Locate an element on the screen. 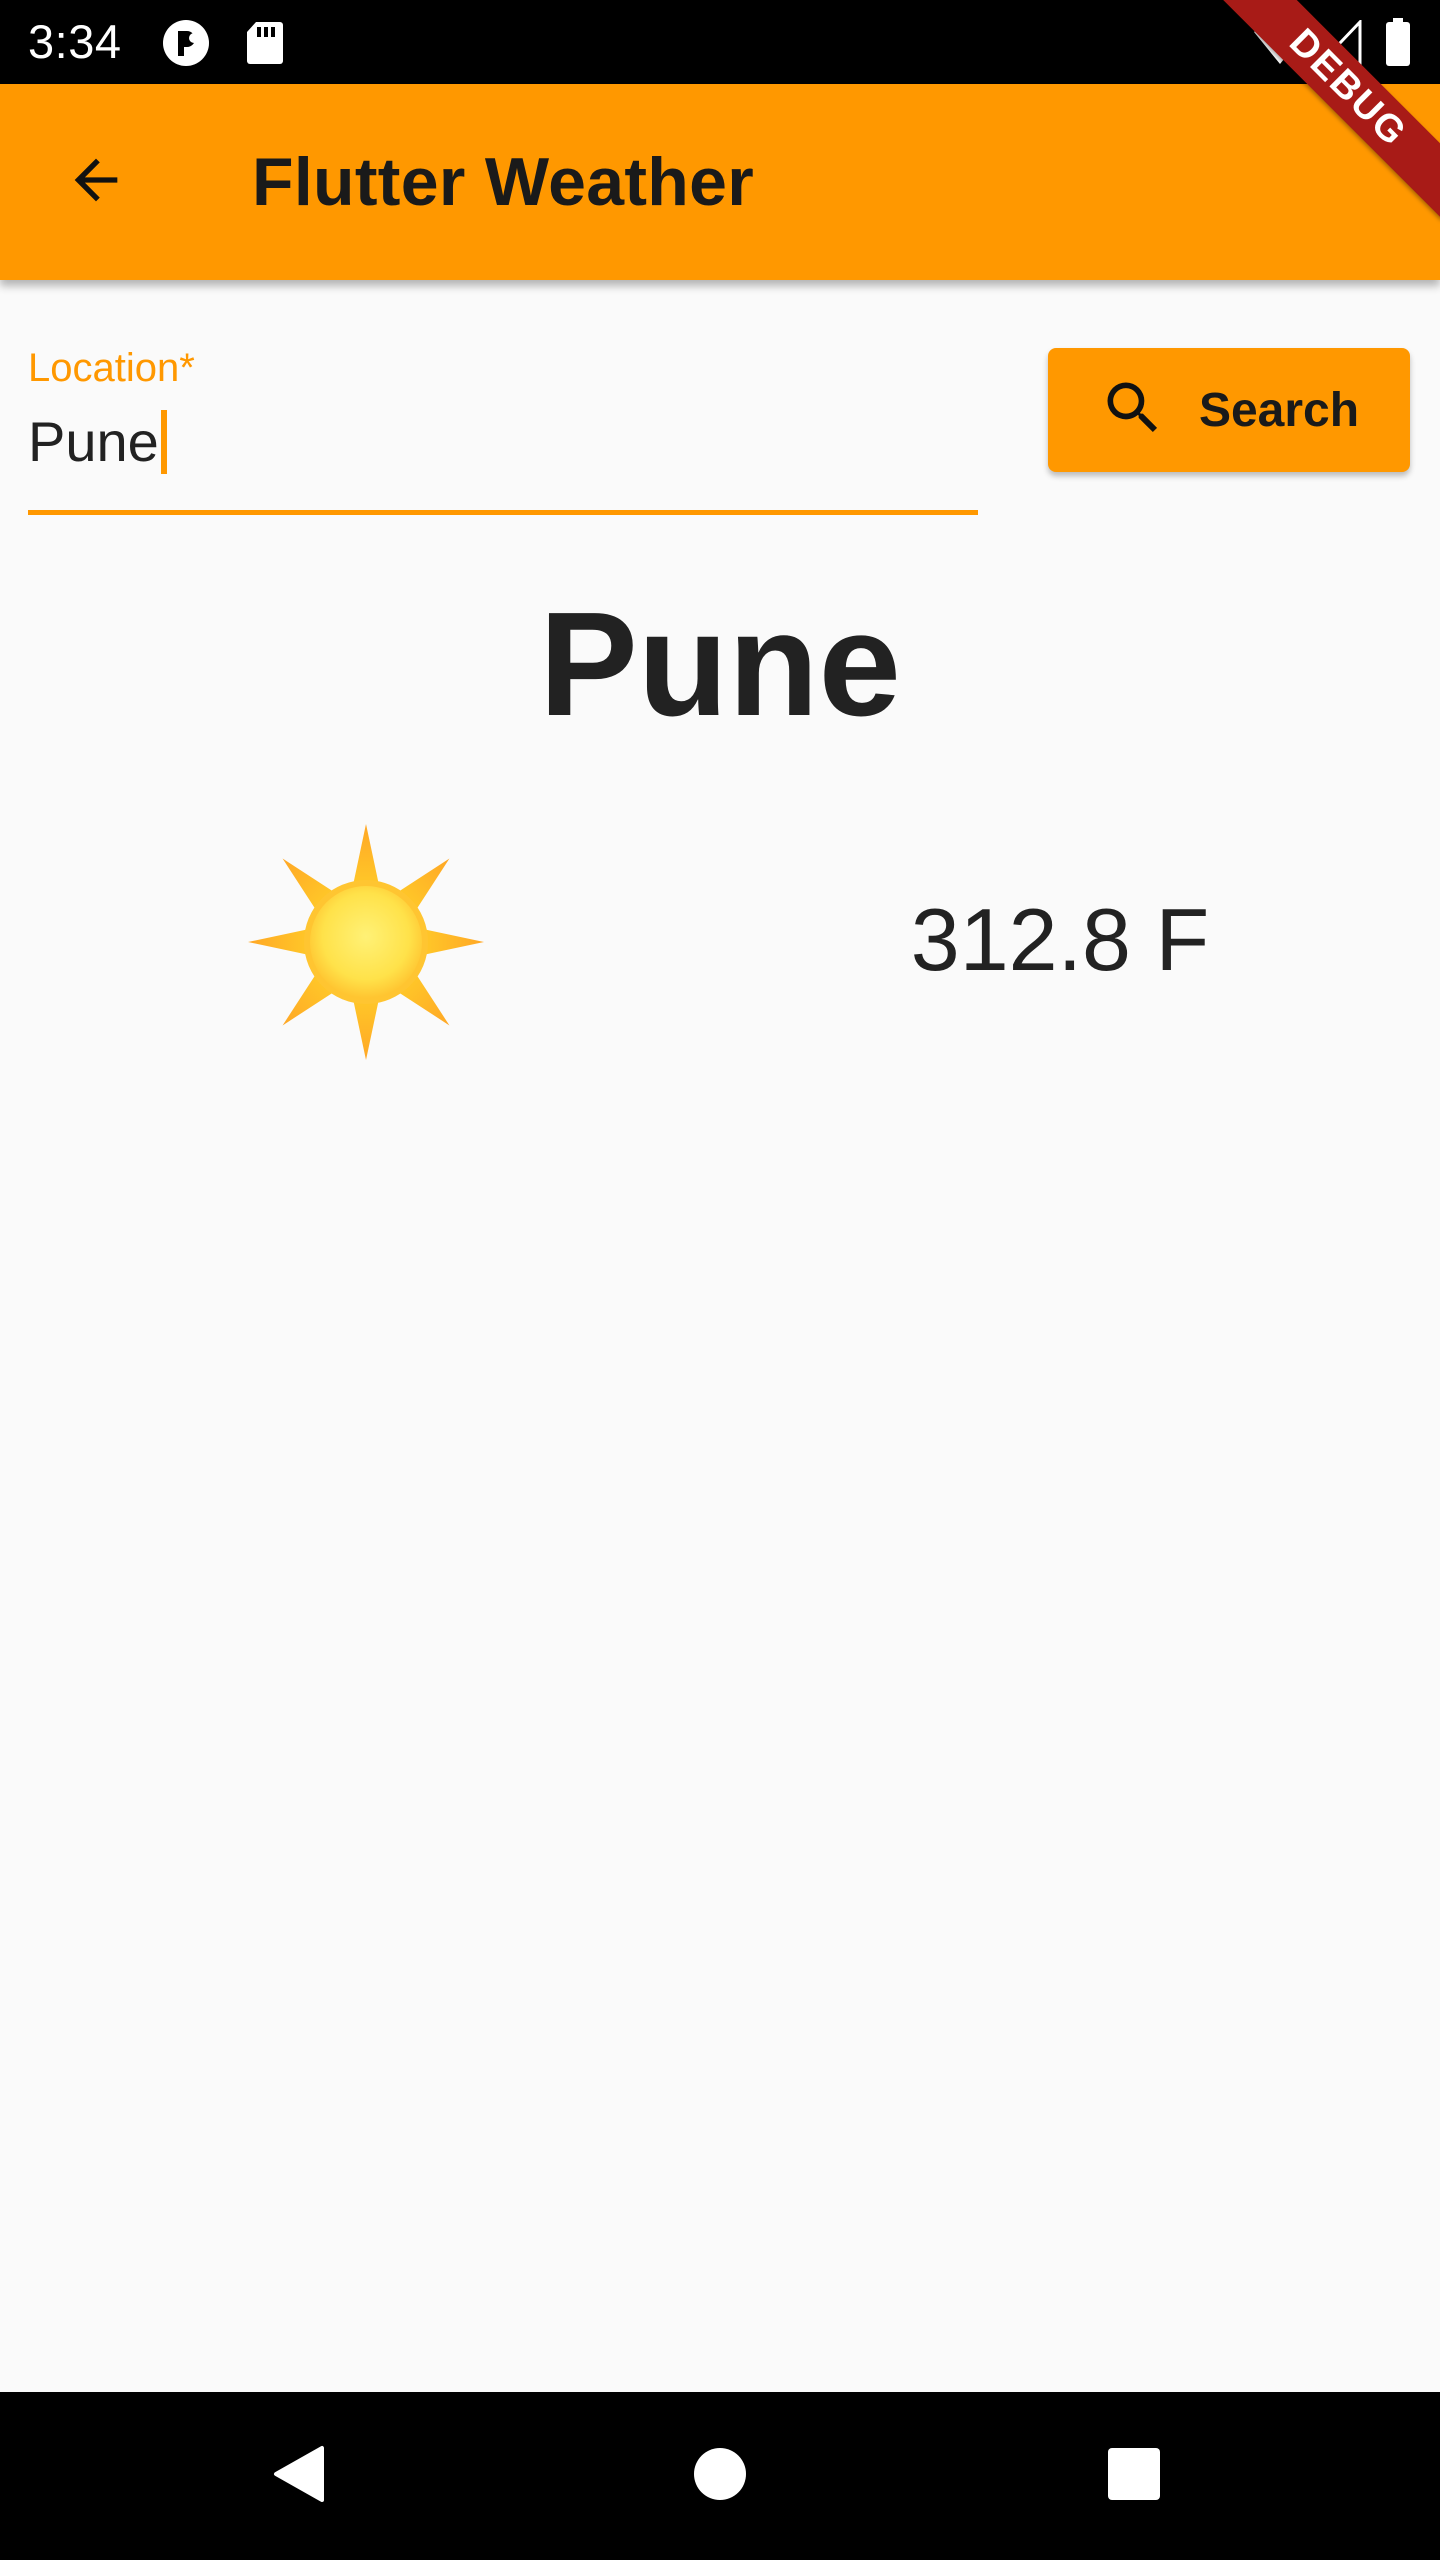  nav-home-button is located at coordinates (720, 2476).